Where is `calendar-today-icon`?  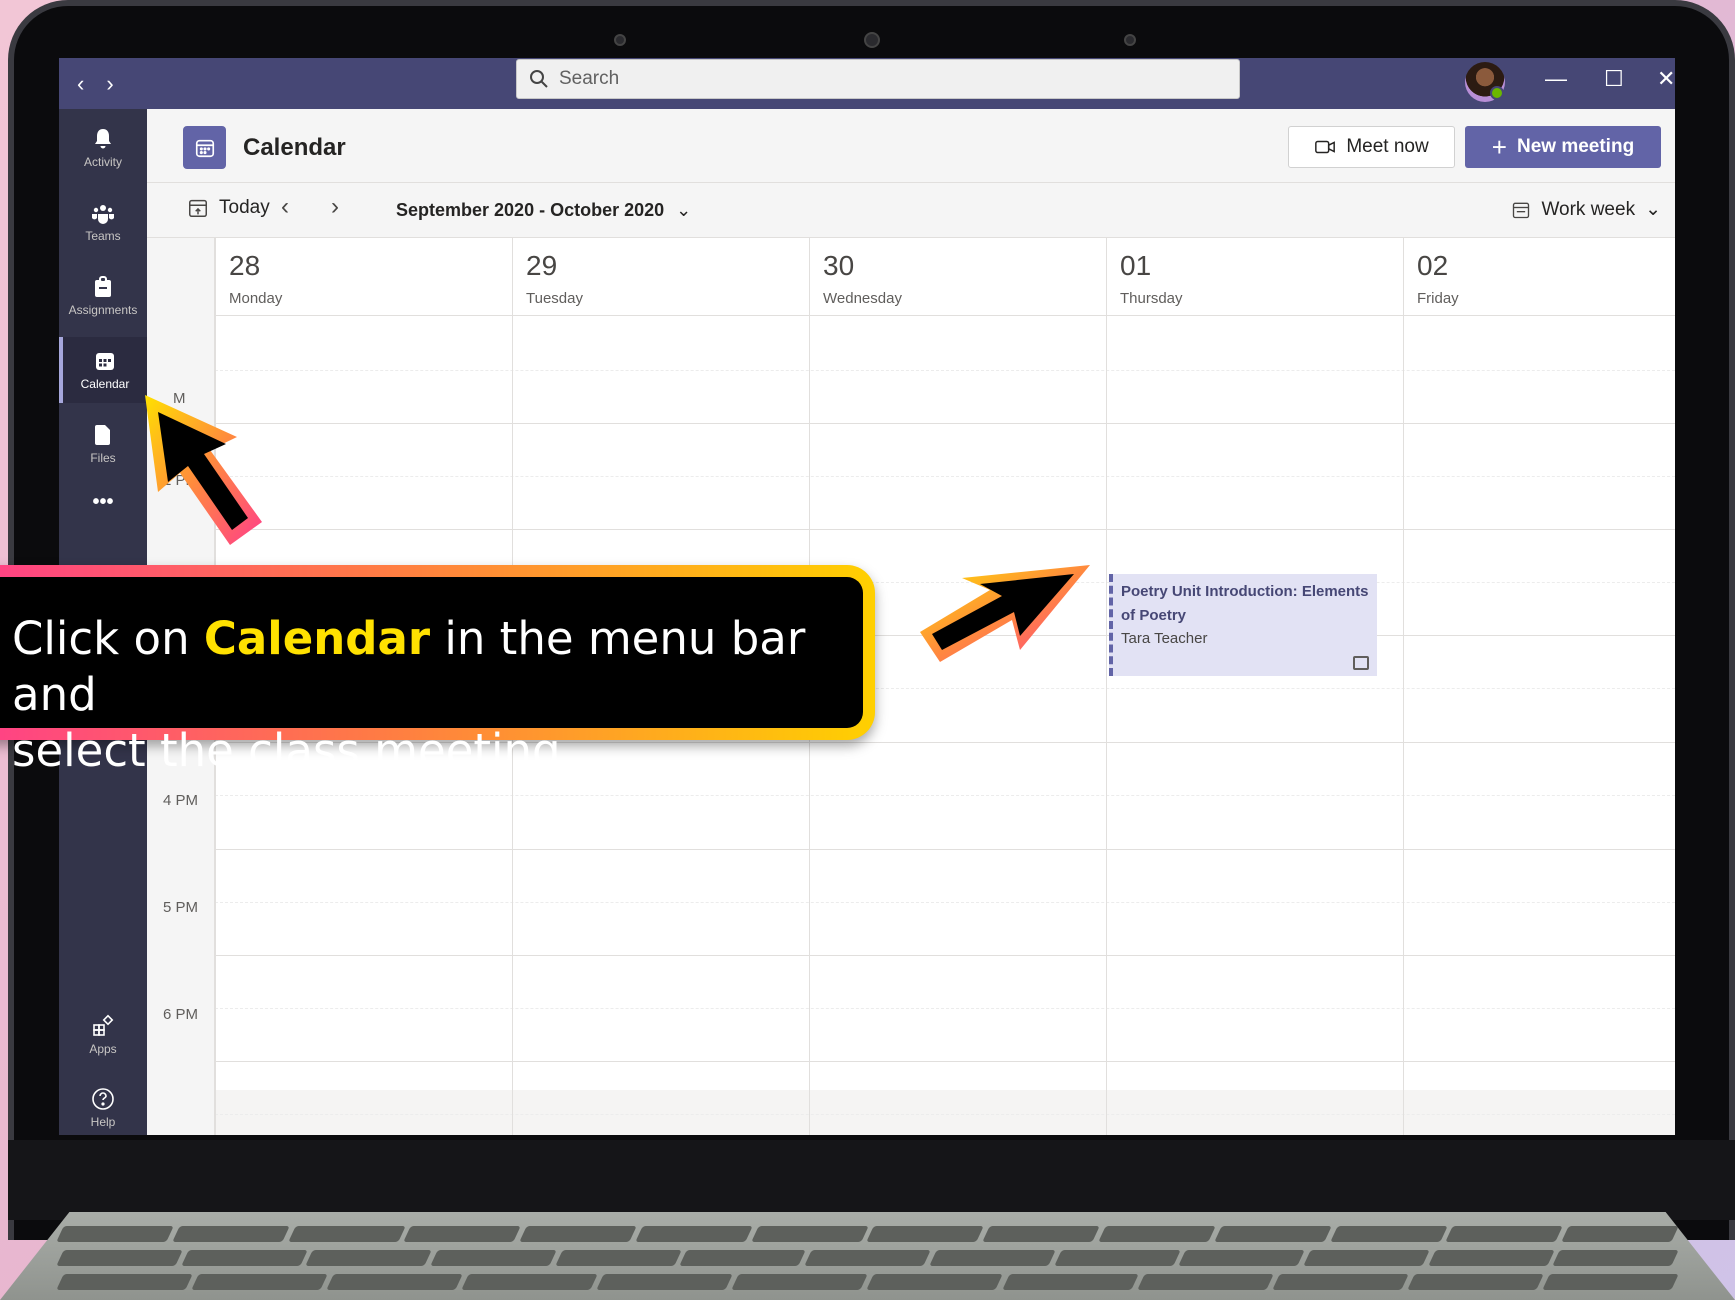
calendar-today-icon is located at coordinates (198, 208).